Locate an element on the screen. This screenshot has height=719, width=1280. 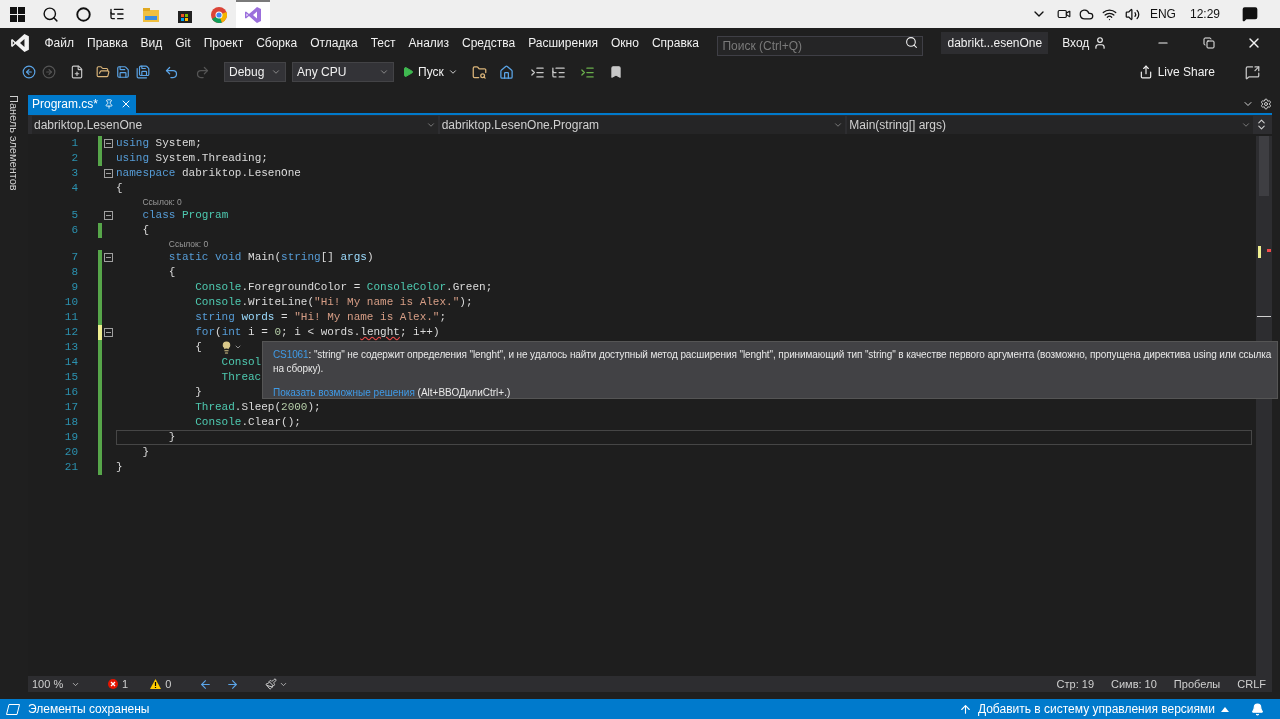
menu-item: Отладка is located at coordinates (334, 43).